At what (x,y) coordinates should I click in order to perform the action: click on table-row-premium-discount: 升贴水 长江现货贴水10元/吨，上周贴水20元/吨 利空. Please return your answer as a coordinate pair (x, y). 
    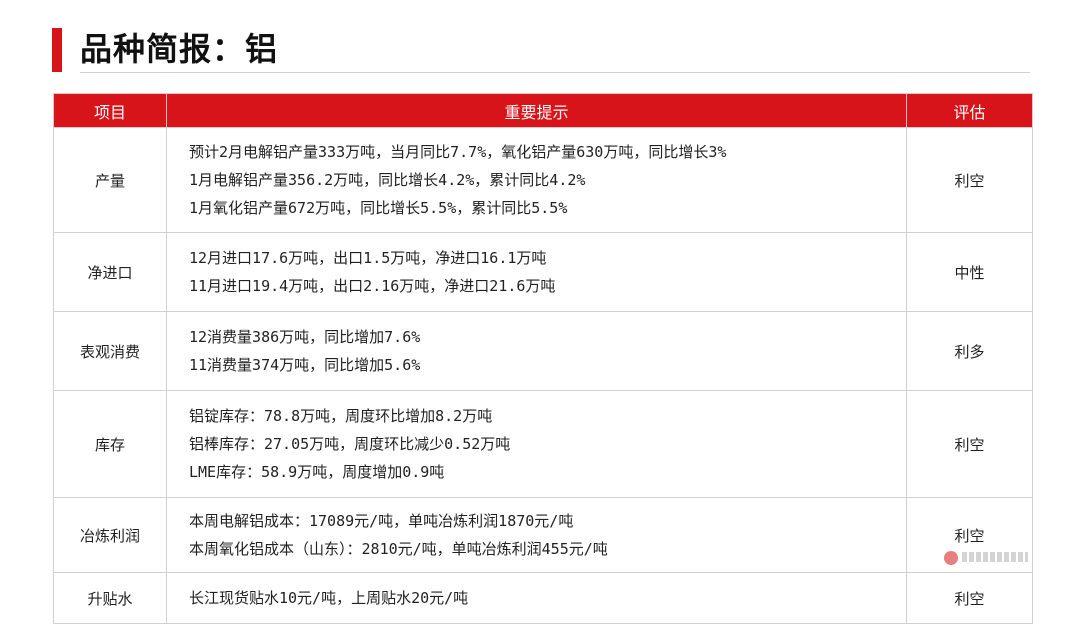
    Looking at the image, I should click on (543, 598).